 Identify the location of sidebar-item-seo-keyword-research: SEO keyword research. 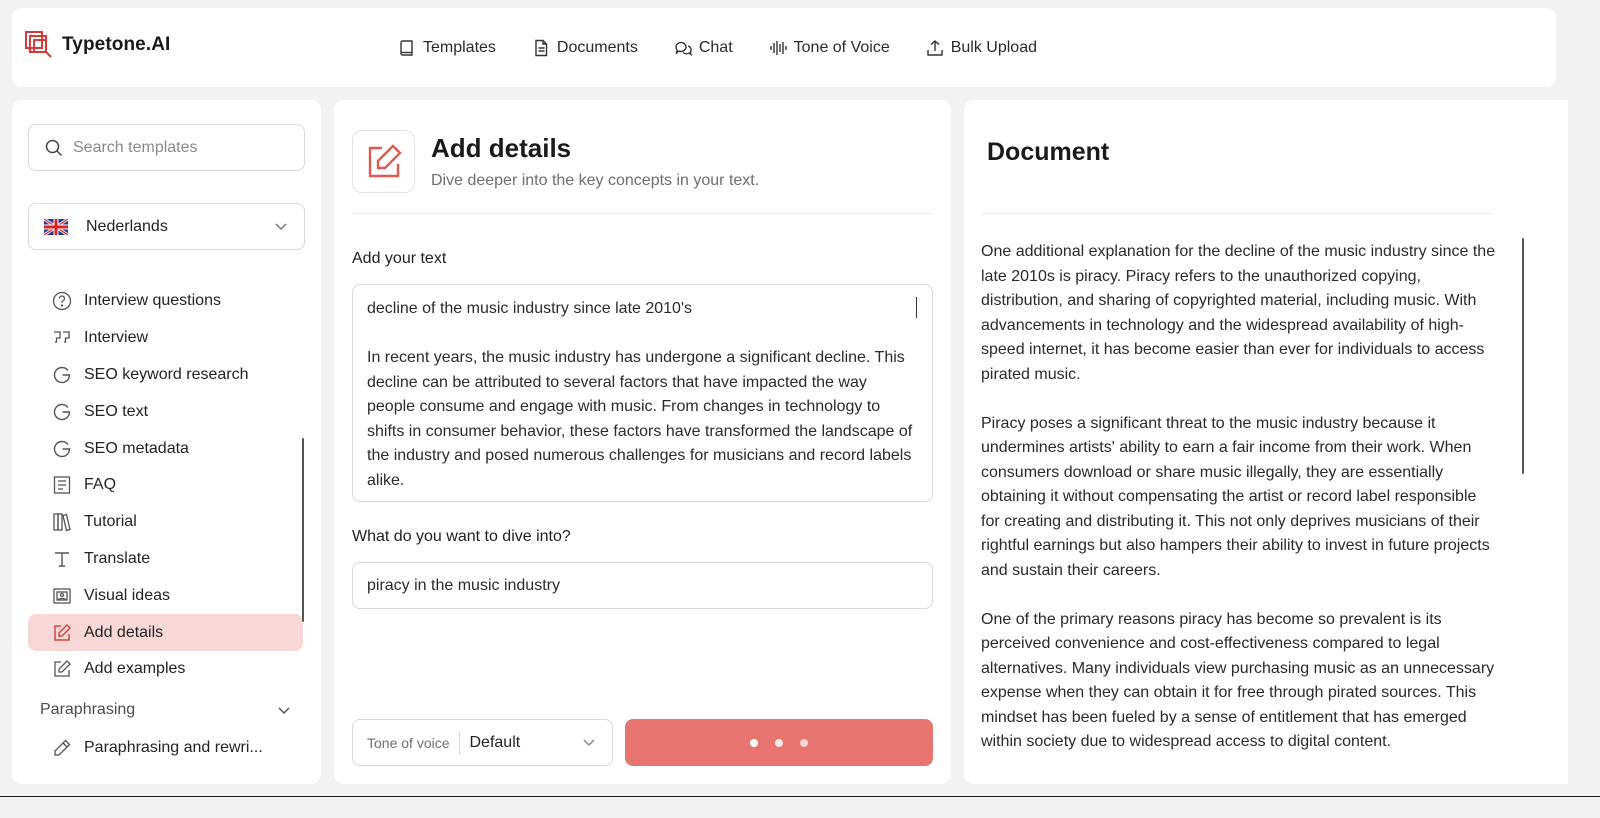
(165, 375).